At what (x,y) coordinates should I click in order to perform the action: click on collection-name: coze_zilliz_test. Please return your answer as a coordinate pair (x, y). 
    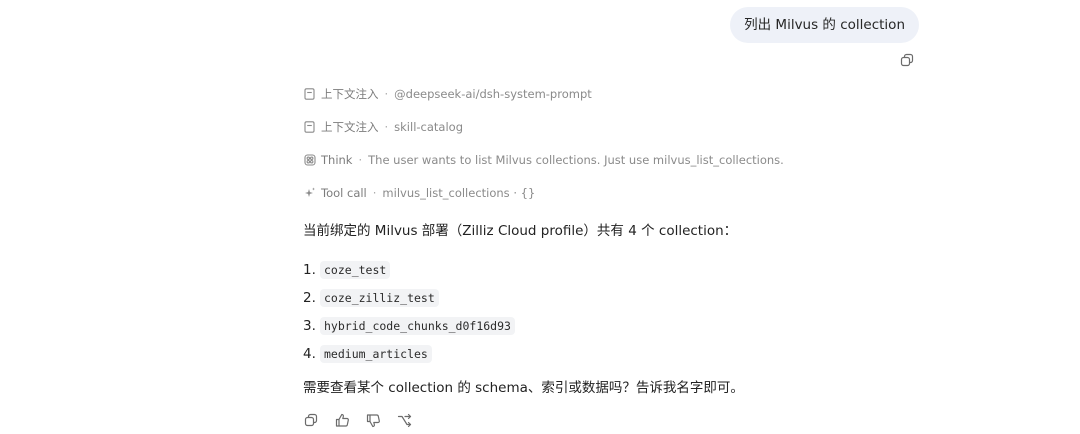
    Looking at the image, I should click on (379, 298).